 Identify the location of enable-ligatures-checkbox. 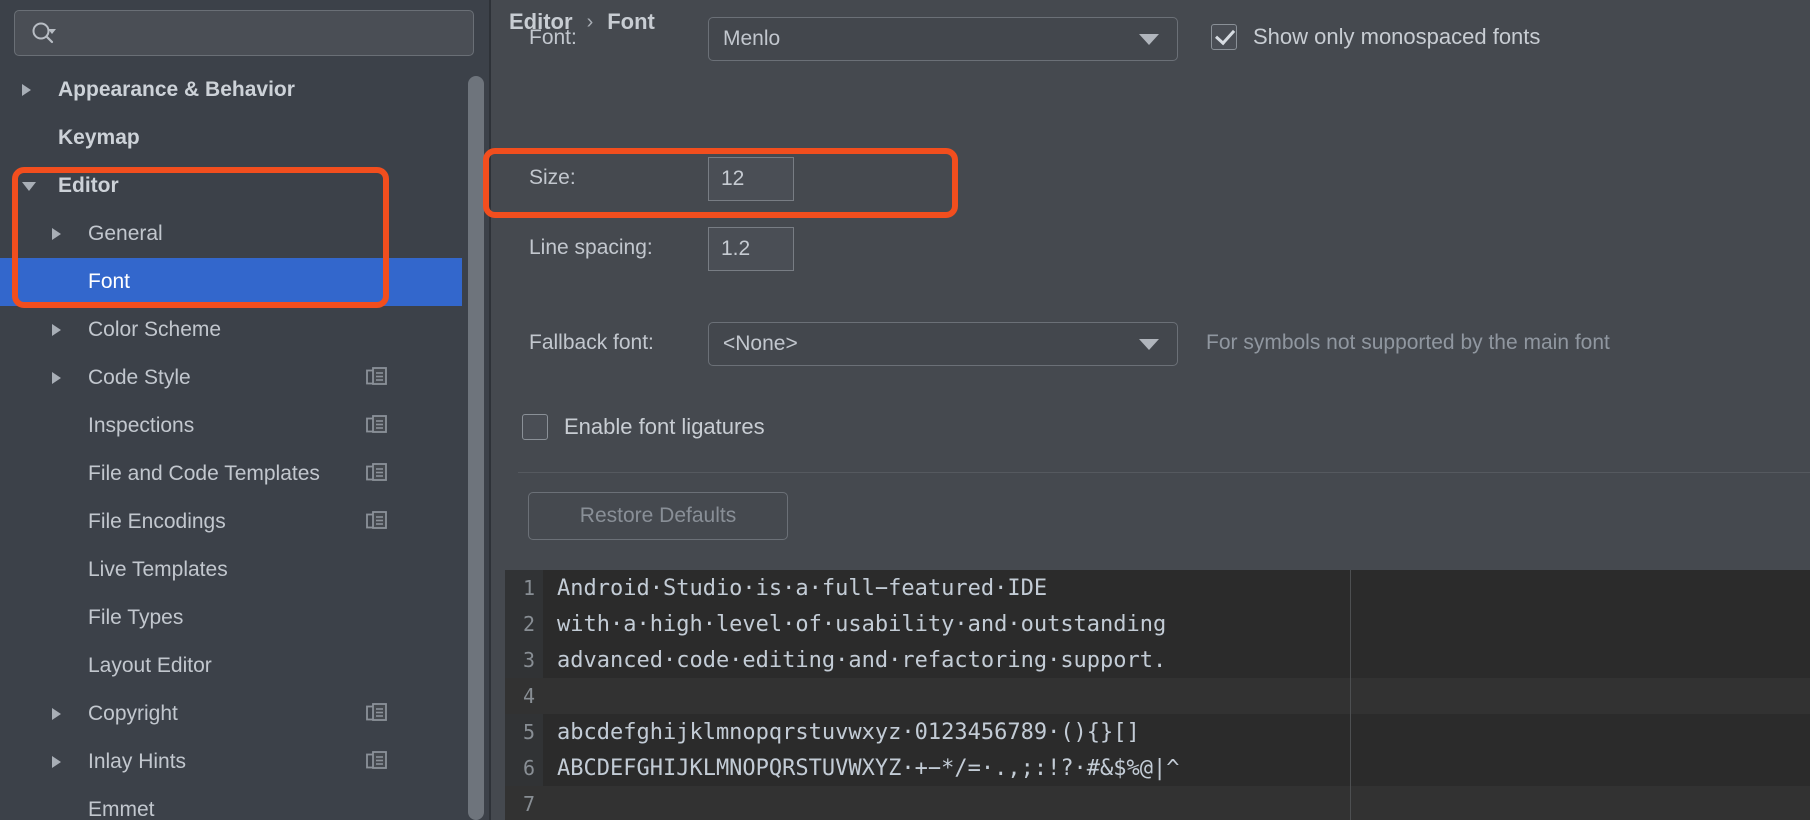
(535, 427).